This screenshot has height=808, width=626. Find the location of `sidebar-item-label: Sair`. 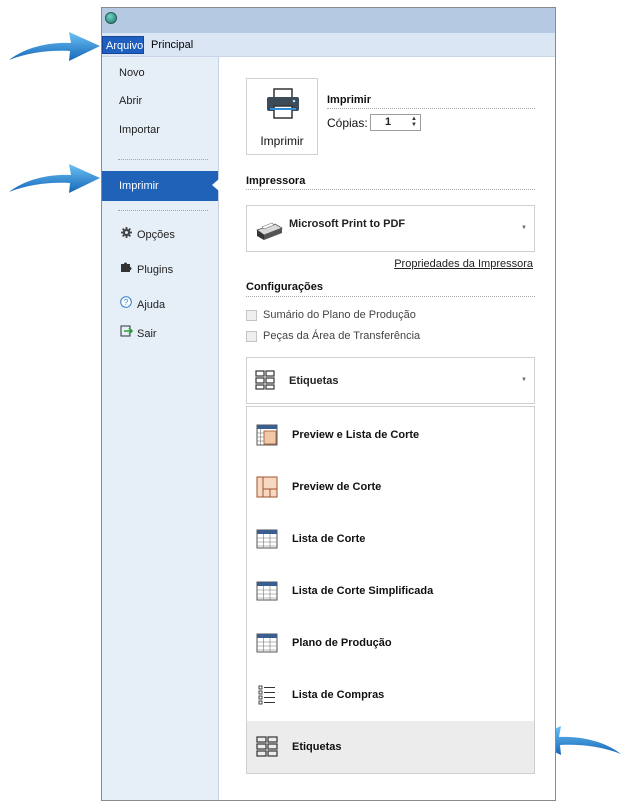

sidebar-item-label: Sair is located at coordinates (147, 334).